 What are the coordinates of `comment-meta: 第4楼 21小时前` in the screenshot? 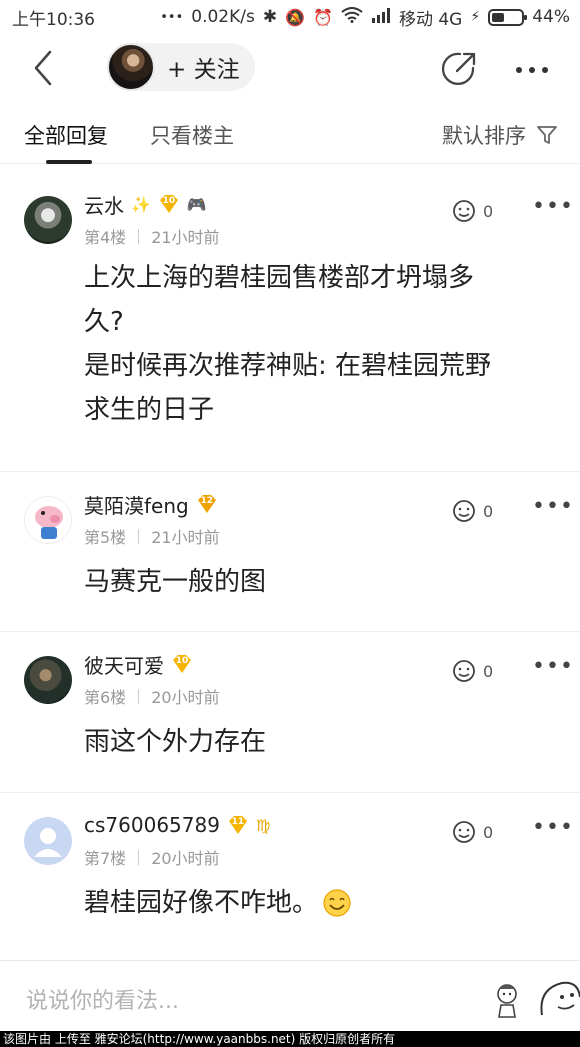 It's located at (152, 236).